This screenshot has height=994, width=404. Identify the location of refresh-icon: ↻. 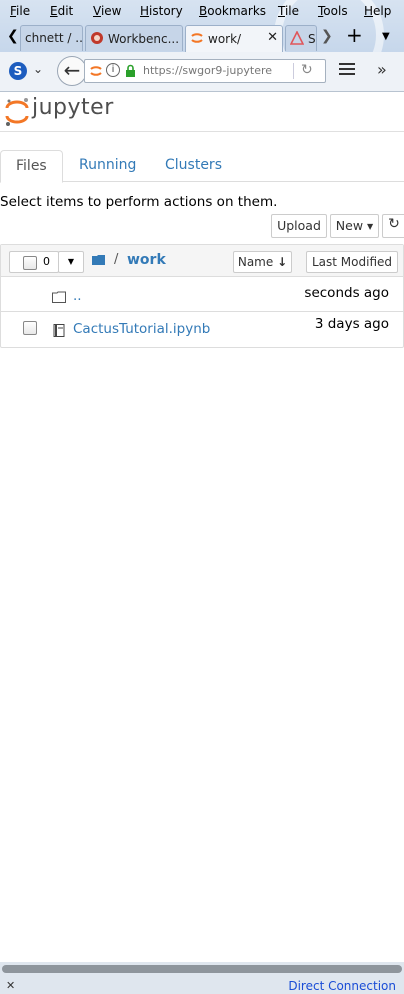
(394, 224).